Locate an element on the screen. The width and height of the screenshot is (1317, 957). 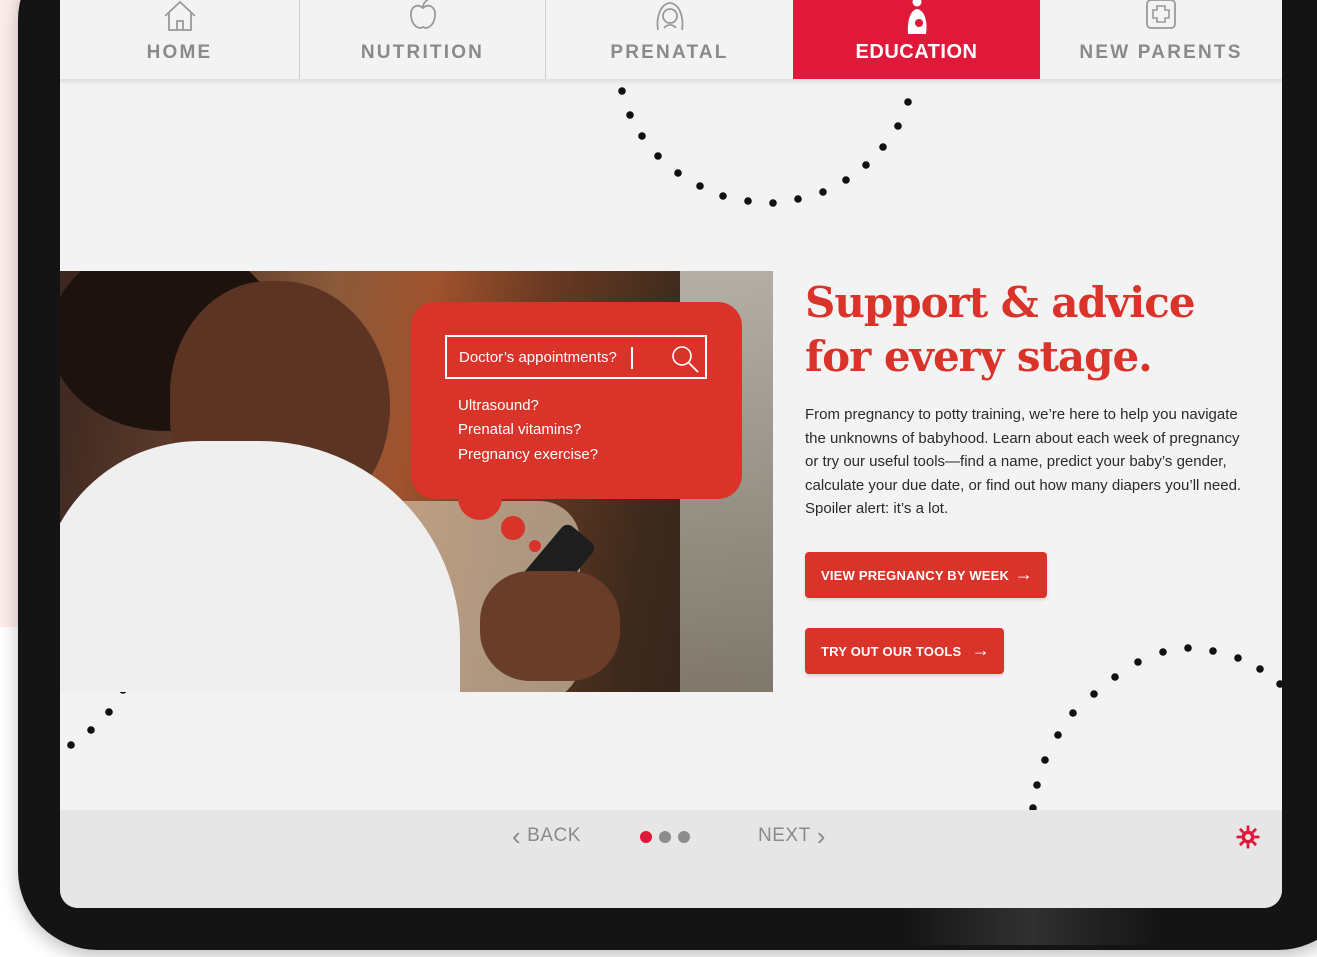
photo-shirt is located at coordinates (260, 566).